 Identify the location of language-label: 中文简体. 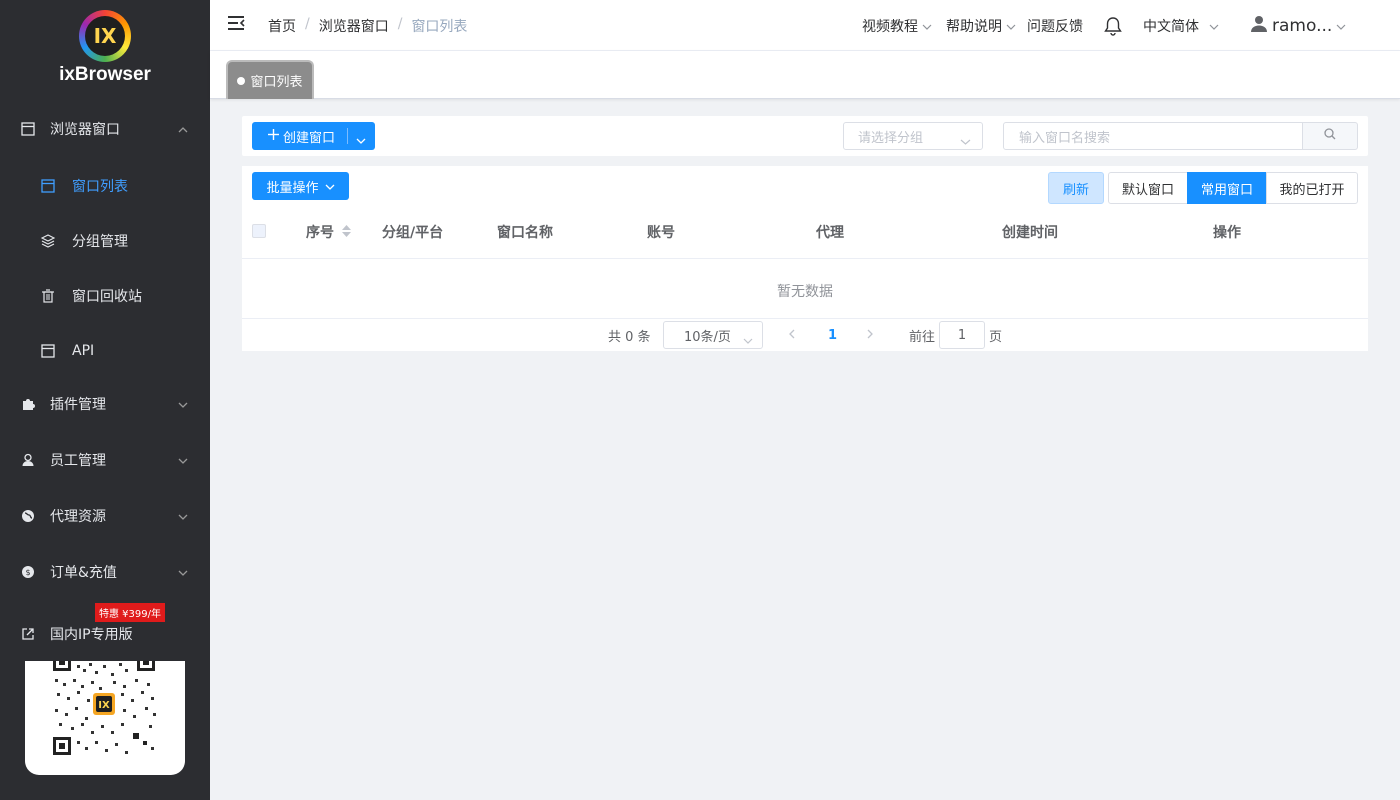
(1171, 26).